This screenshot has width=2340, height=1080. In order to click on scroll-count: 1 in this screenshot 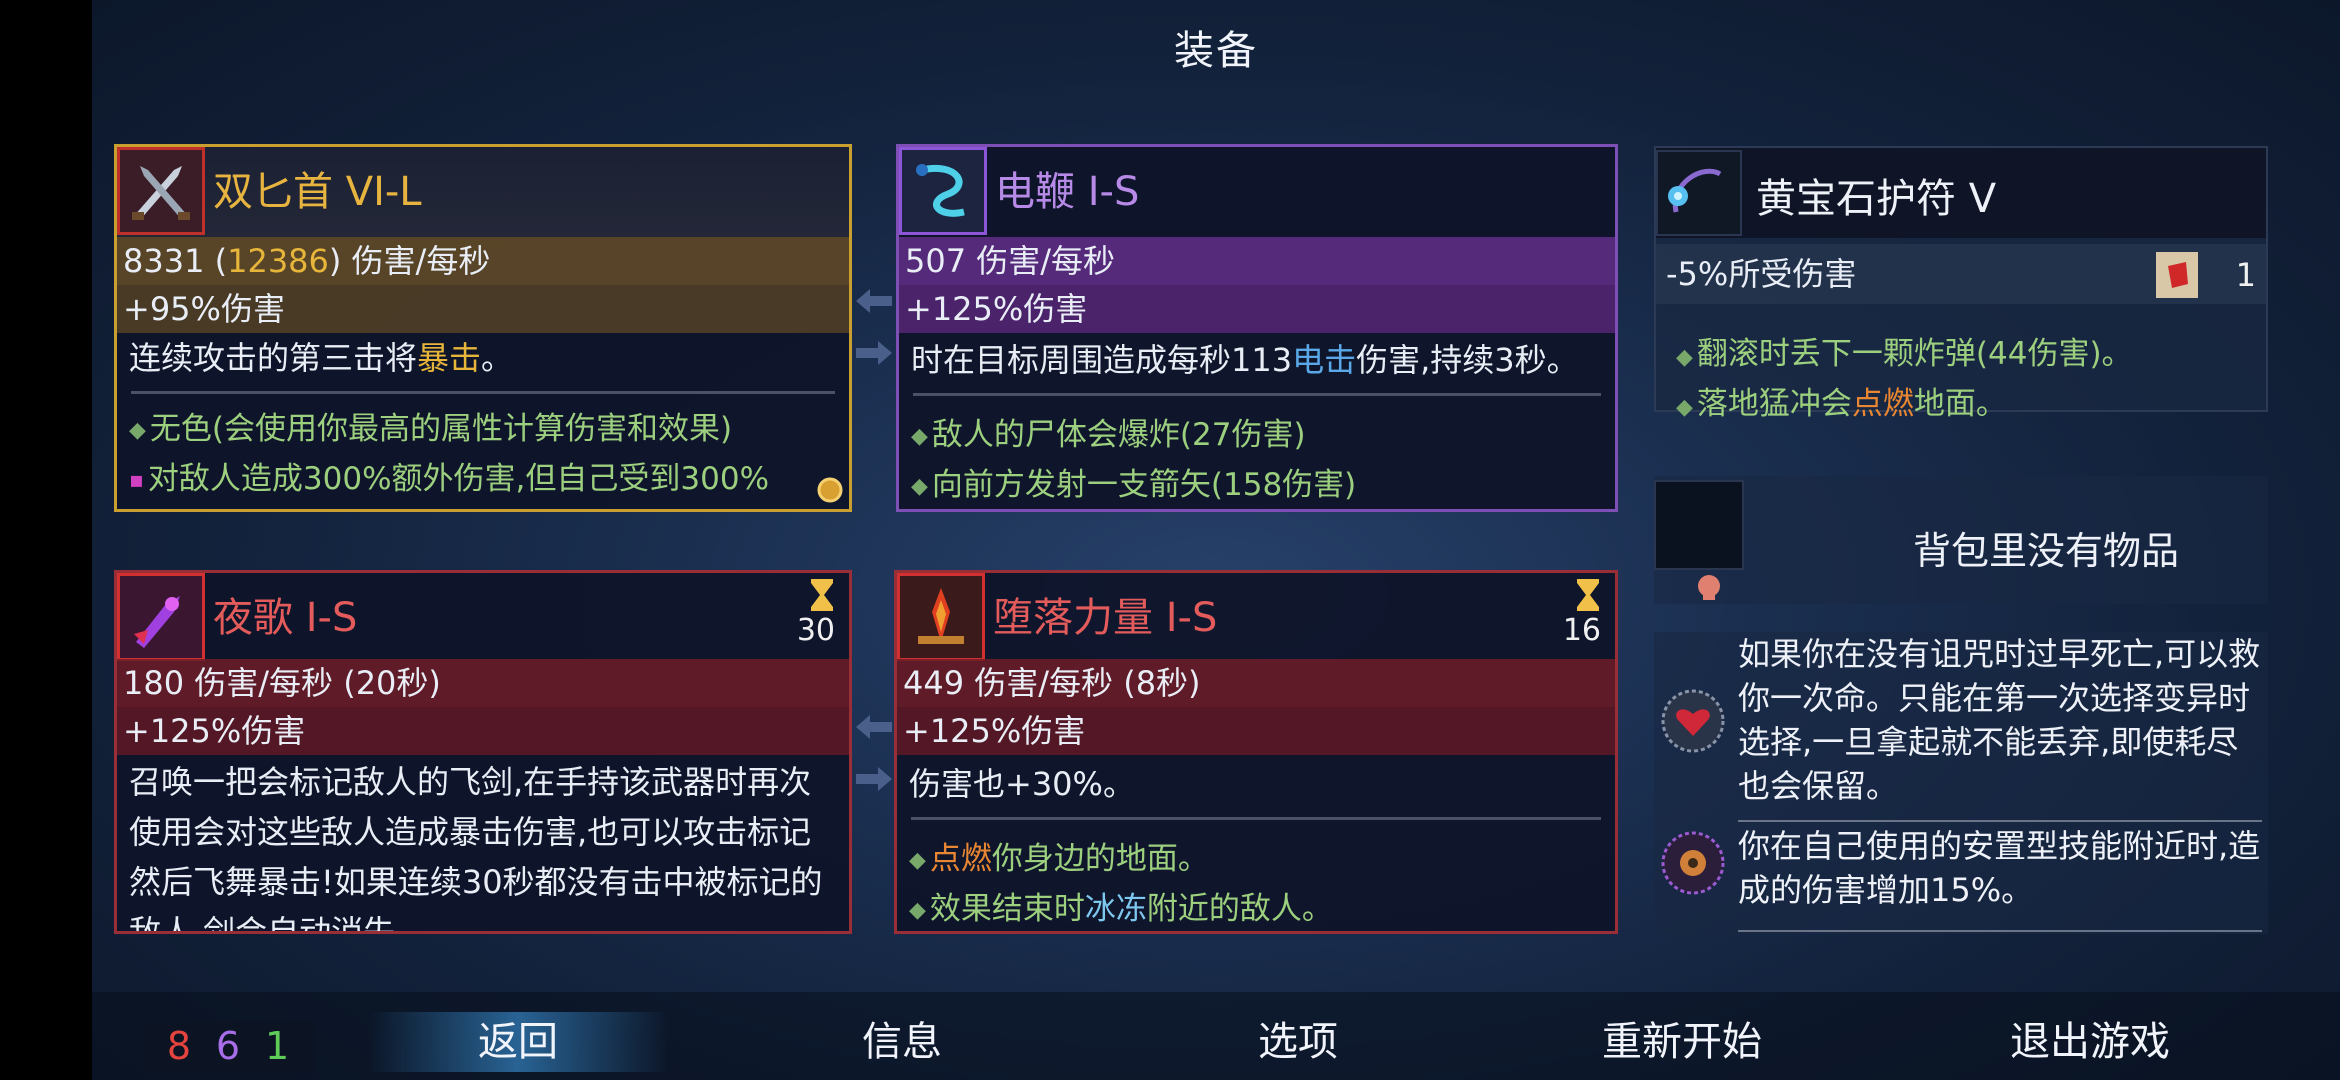, I will do `click(2245, 275)`.